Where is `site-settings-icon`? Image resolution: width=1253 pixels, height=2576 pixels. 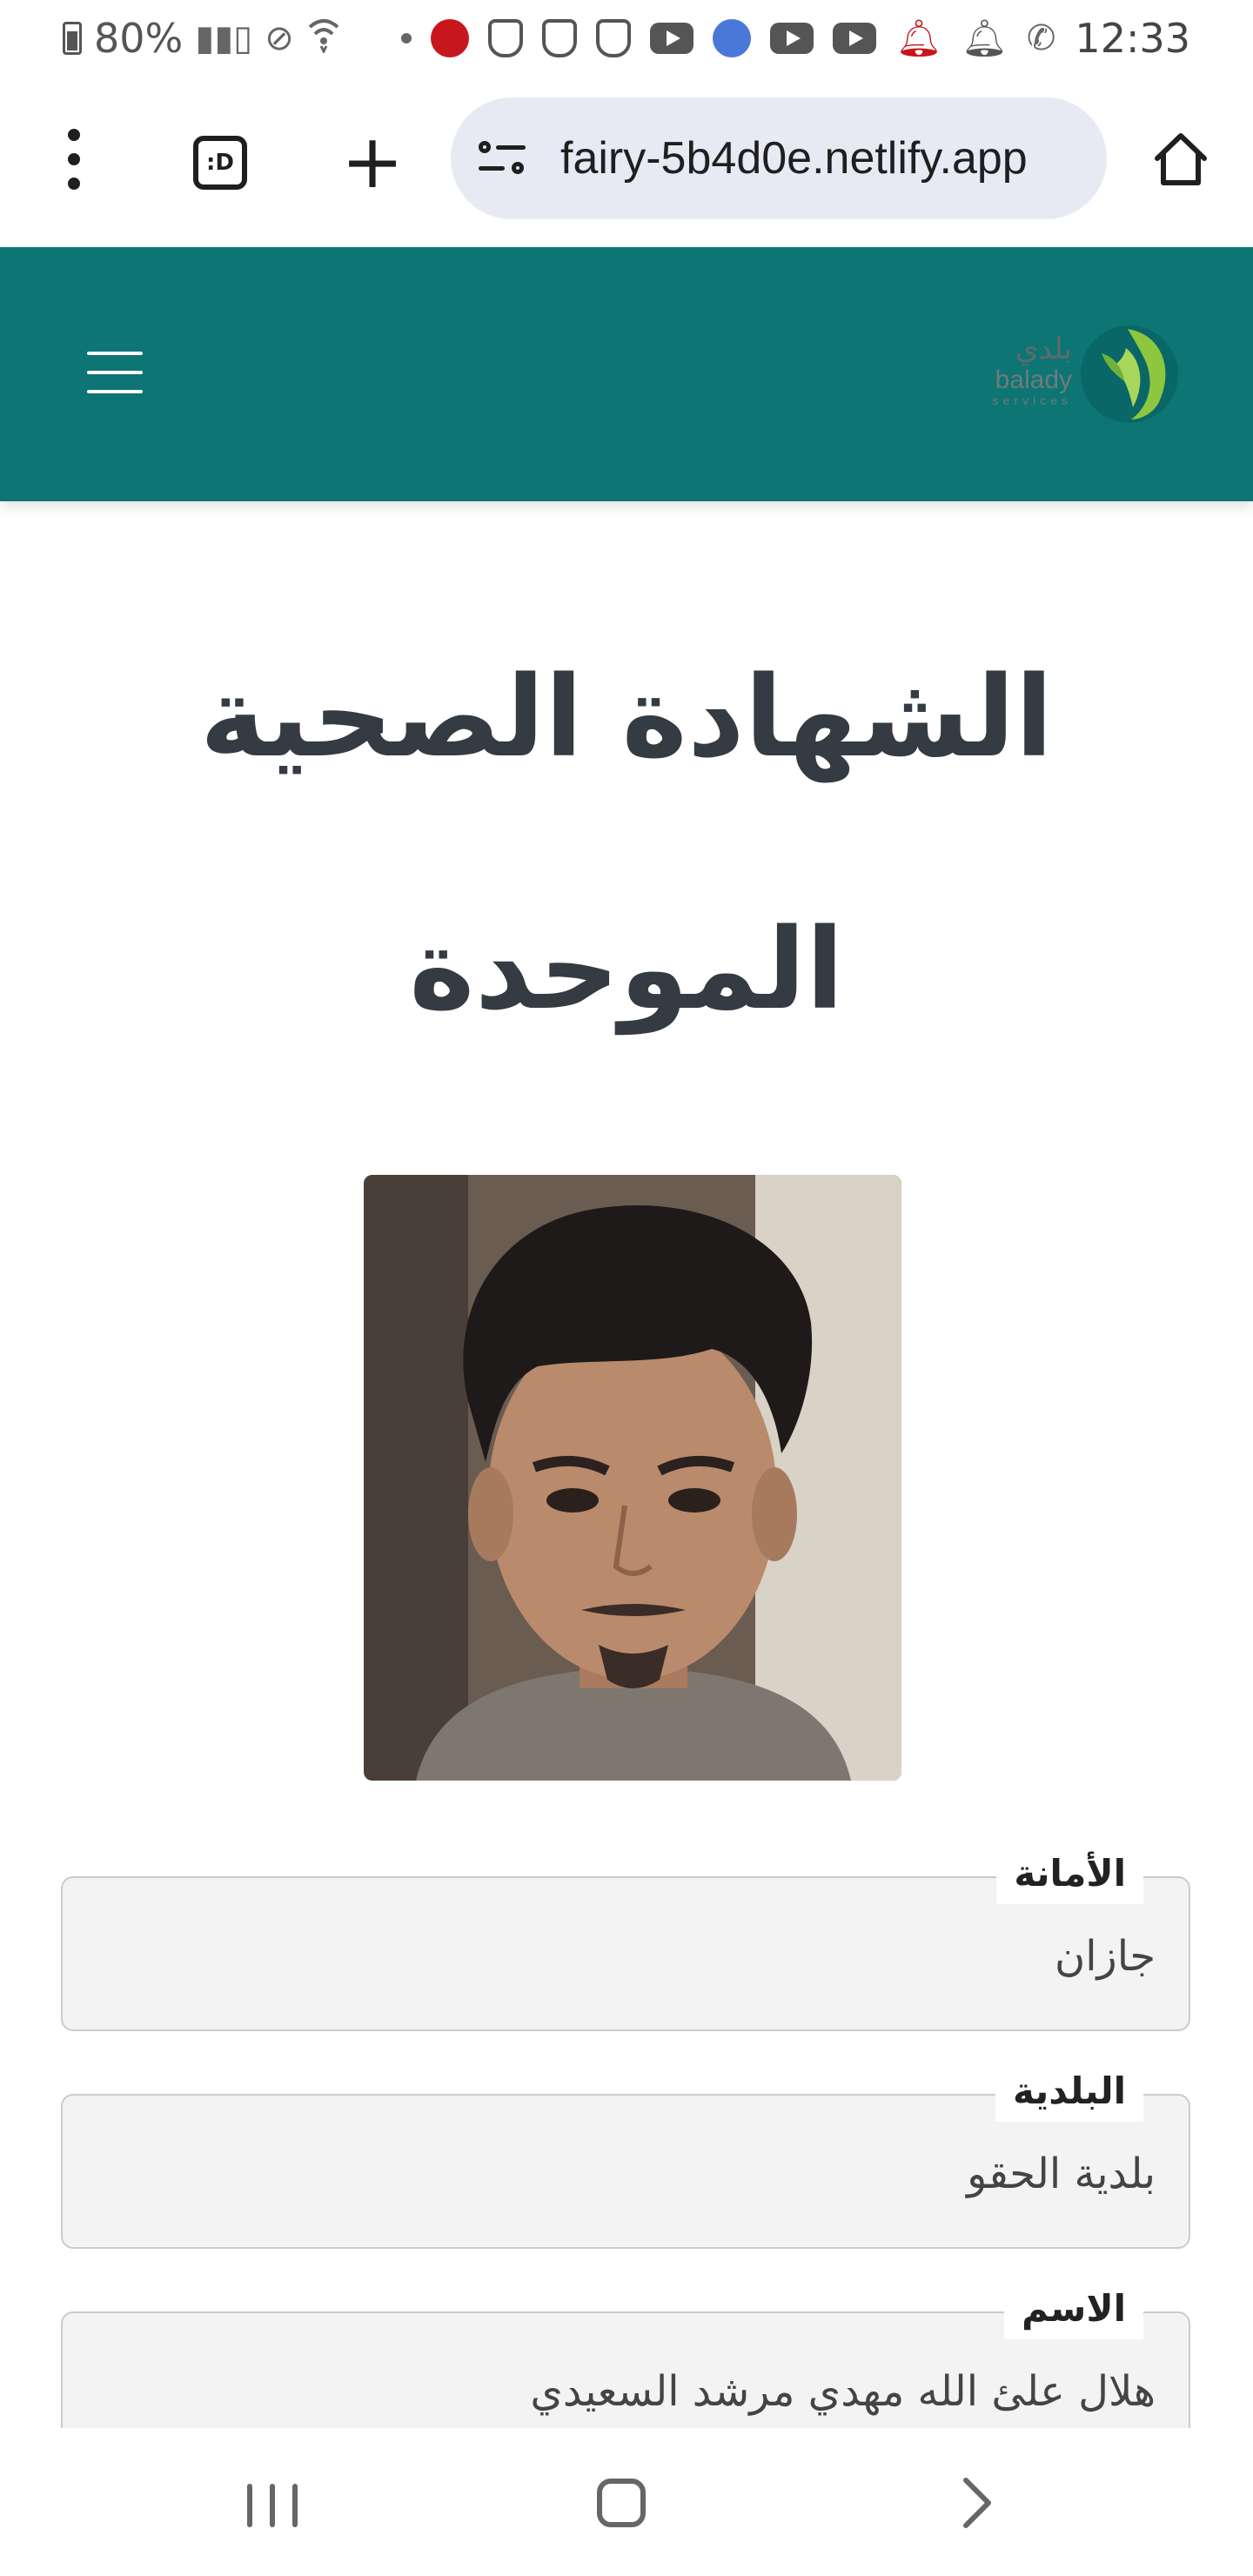
site-settings-icon is located at coordinates (503, 158).